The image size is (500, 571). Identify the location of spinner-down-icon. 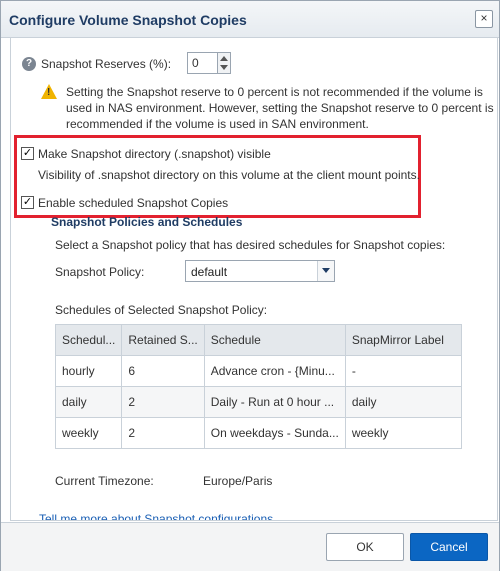
(224, 67).